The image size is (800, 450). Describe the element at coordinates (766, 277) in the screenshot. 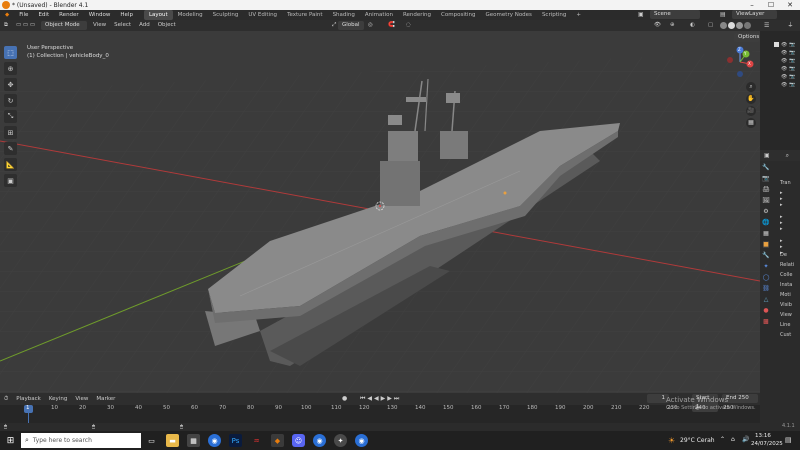

I see `physics-tab-icon: ◯` at that location.